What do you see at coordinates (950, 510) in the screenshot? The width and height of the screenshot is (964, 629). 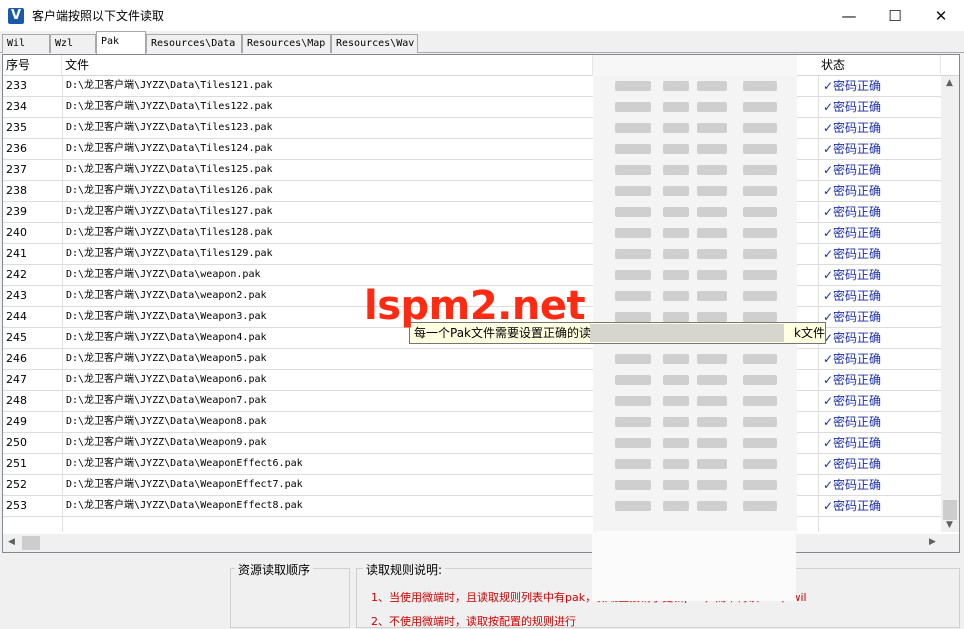 I see `vertical-scroll-thumb` at bounding box center [950, 510].